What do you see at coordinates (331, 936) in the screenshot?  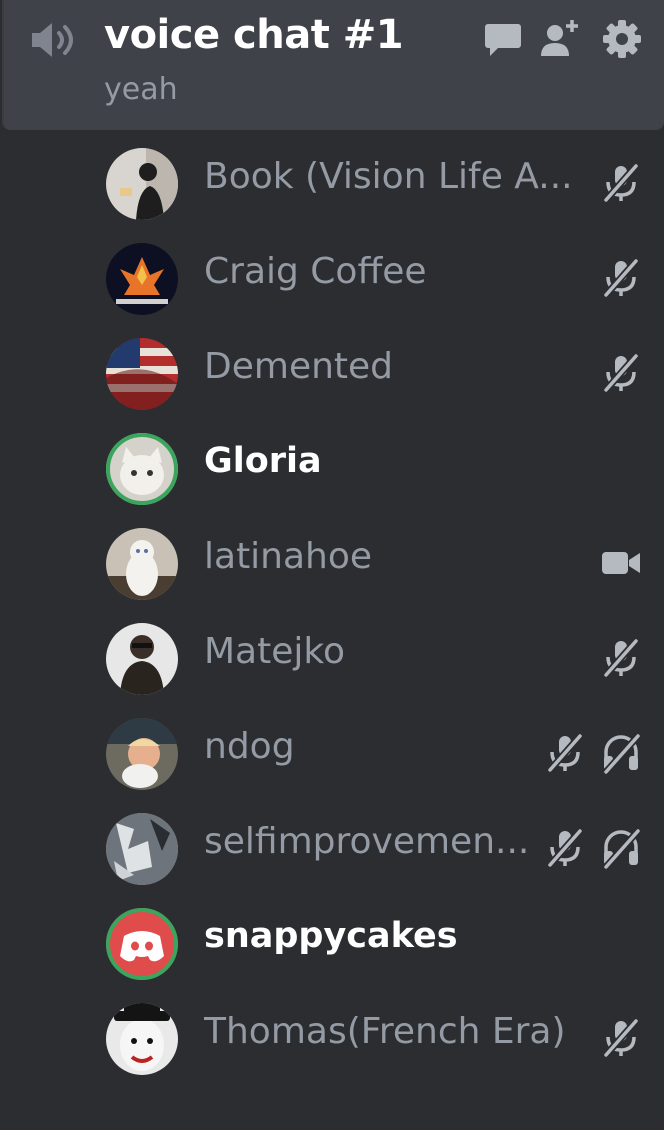 I see `user-name: snappycakes` at bounding box center [331, 936].